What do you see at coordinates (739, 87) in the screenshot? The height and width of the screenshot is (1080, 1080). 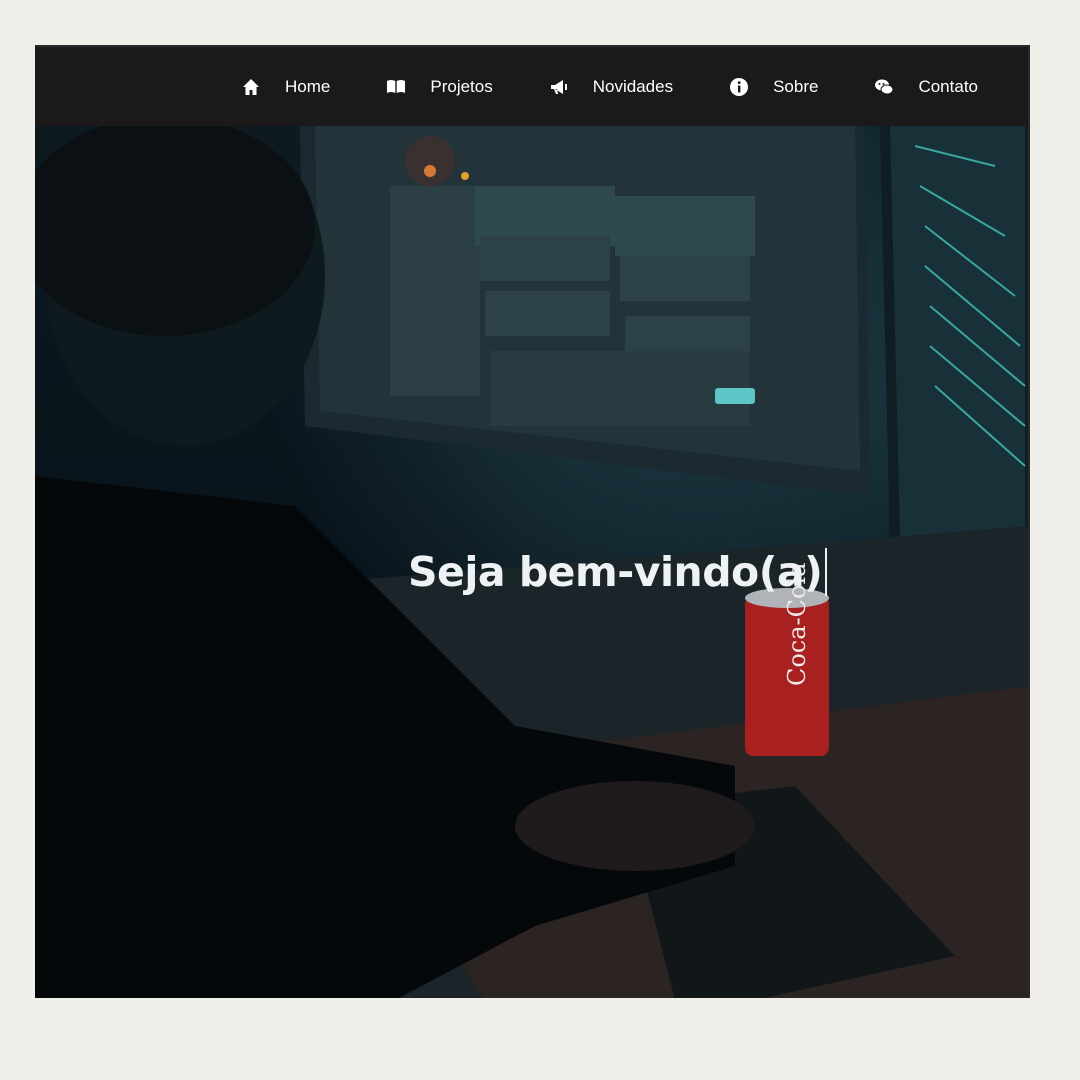 I see `info-icon` at bounding box center [739, 87].